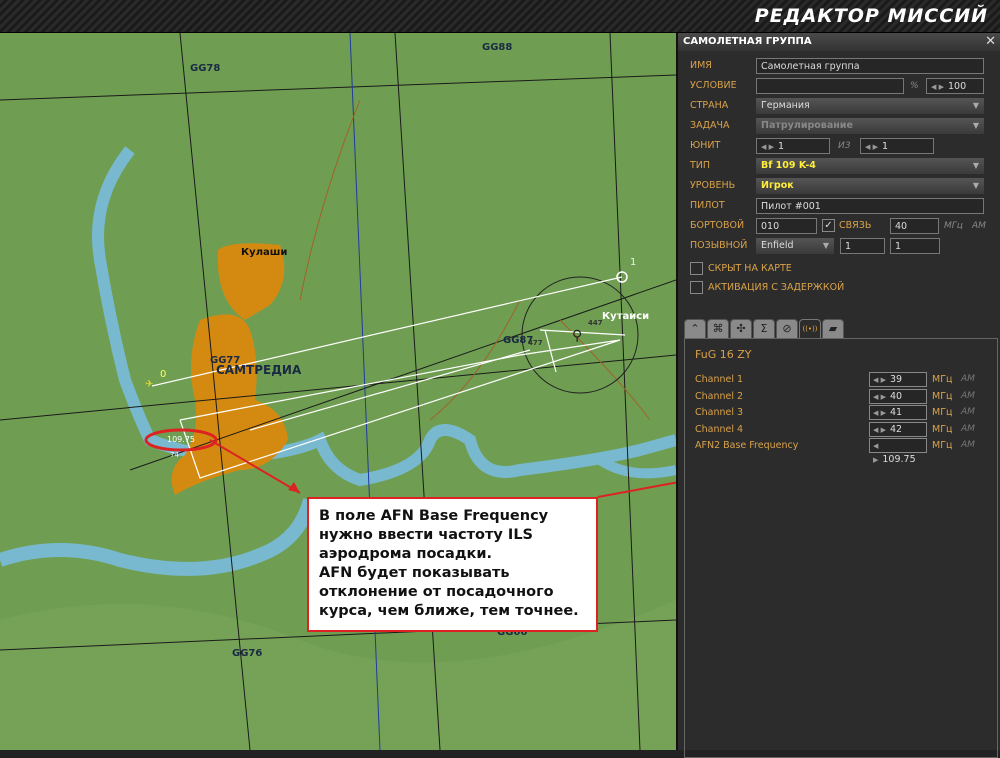  Describe the element at coordinates (870, 126) in the screenshot. I see `task-select: Патрулирование ▼` at that location.